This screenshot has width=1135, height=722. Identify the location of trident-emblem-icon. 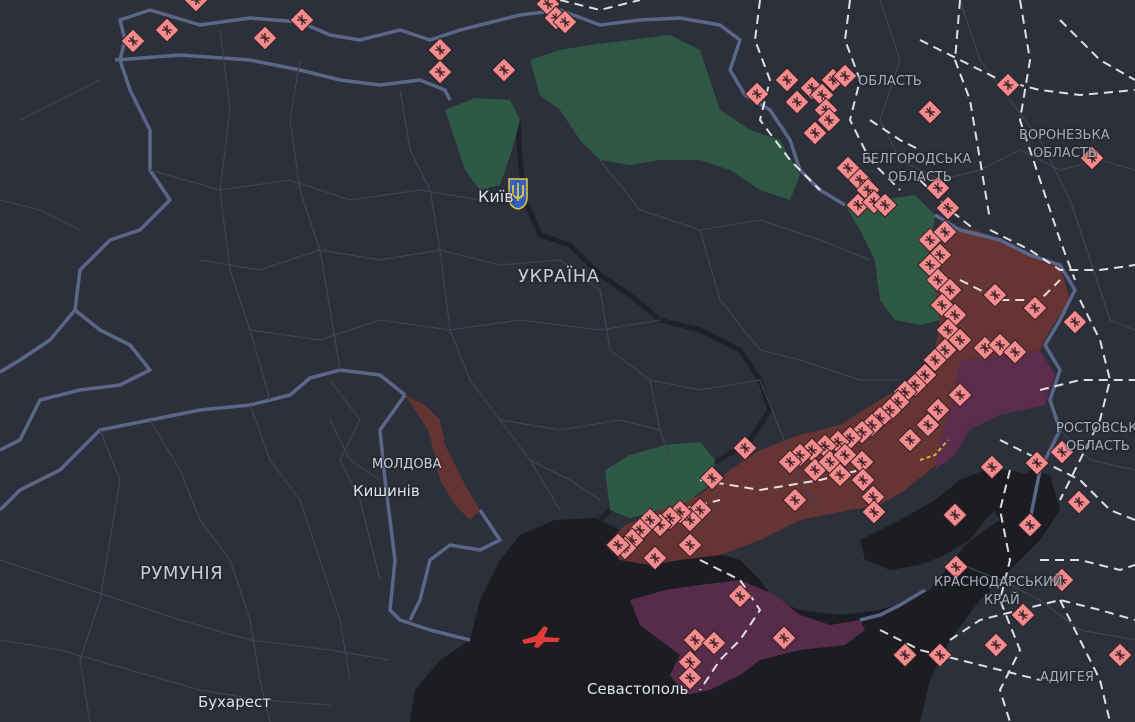
(518, 194).